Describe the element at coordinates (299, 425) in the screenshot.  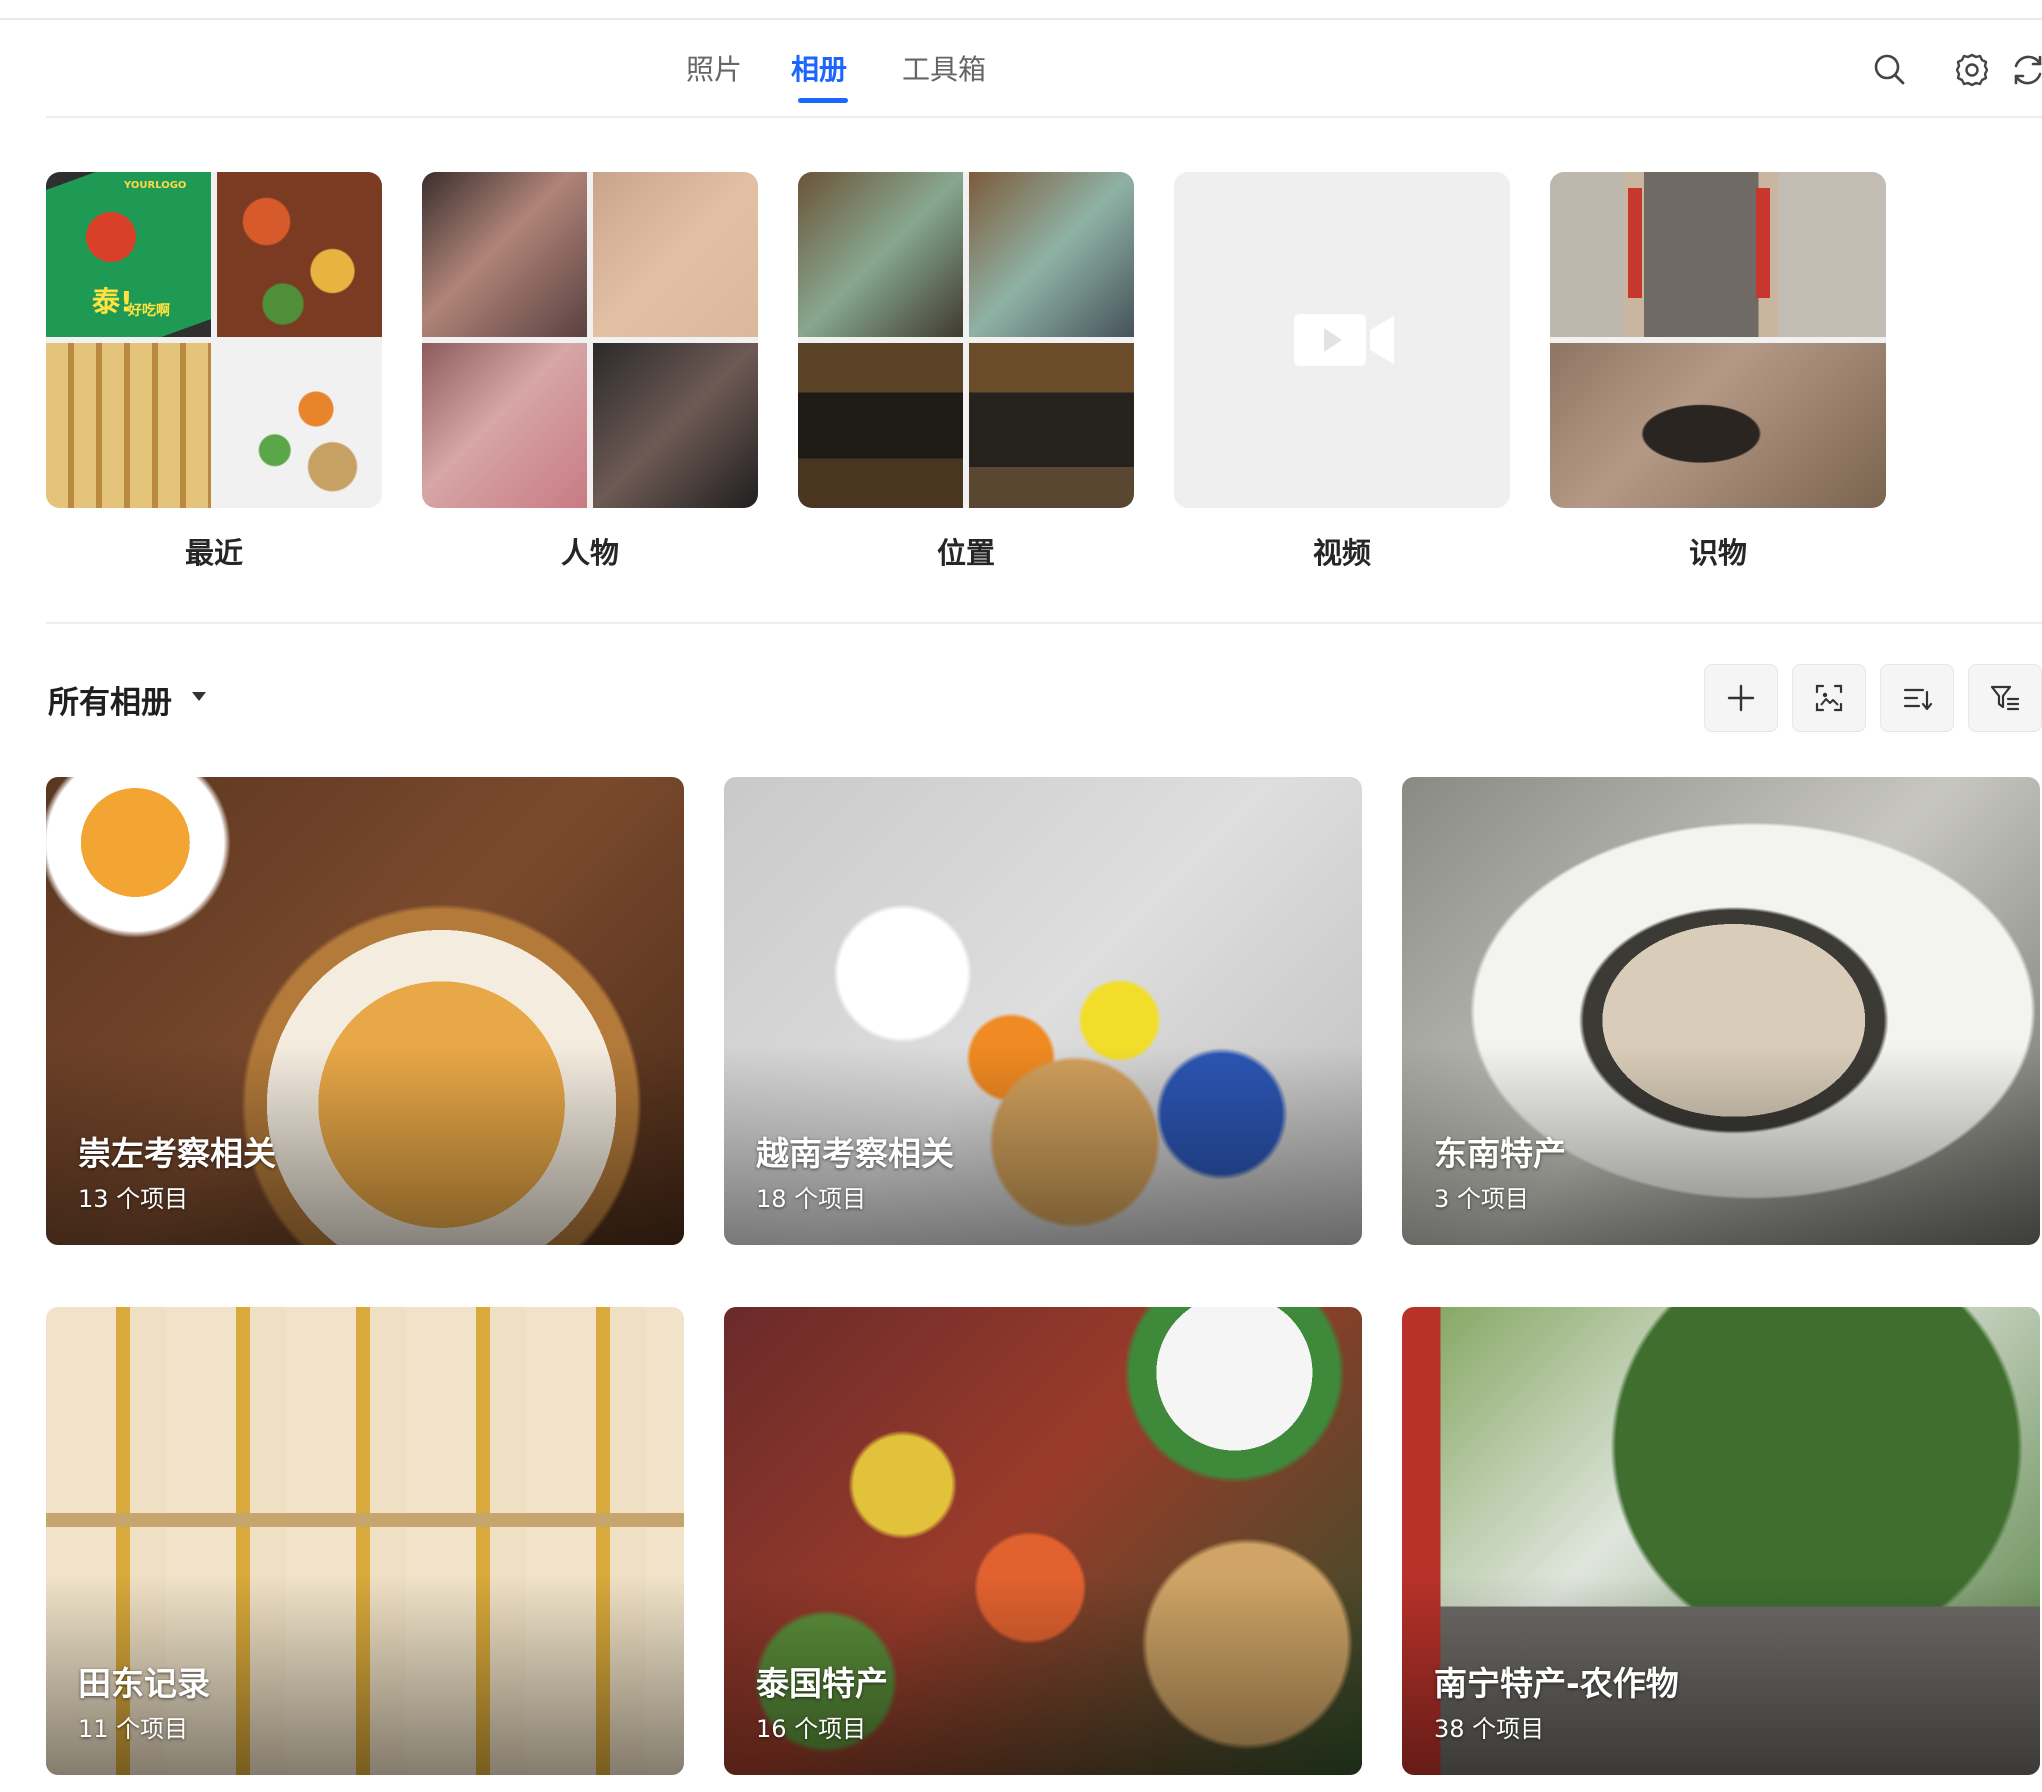
I see `recent-photo-snacks` at that location.